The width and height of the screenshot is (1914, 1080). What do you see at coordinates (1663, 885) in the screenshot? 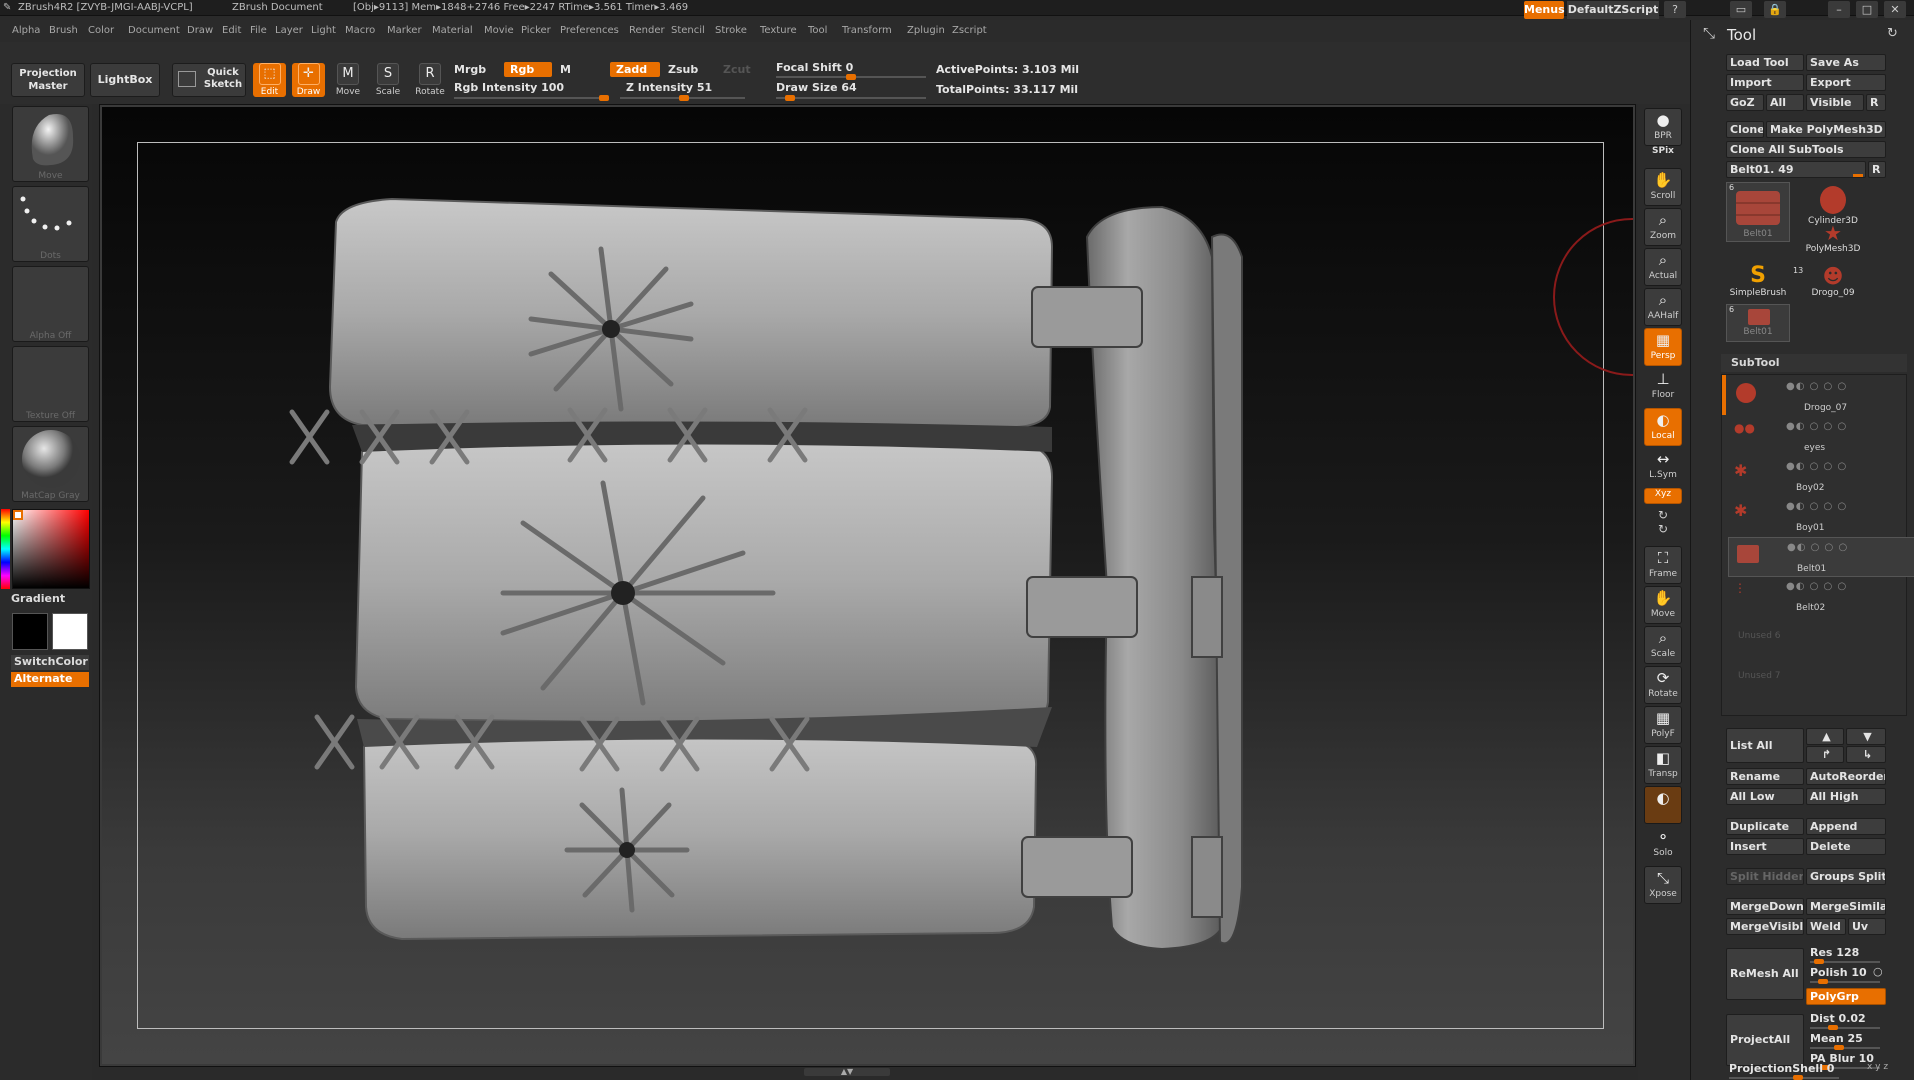
I see `xpose-button: ⤡ Xpose` at bounding box center [1663, 885].